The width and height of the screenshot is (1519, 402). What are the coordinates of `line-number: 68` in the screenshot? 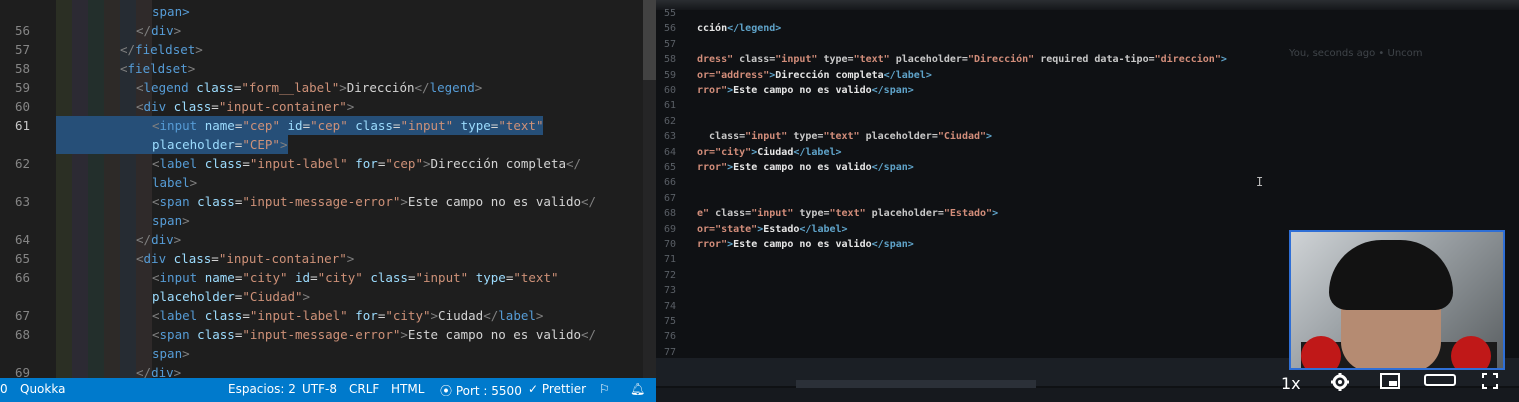 It's located at (22, 334).